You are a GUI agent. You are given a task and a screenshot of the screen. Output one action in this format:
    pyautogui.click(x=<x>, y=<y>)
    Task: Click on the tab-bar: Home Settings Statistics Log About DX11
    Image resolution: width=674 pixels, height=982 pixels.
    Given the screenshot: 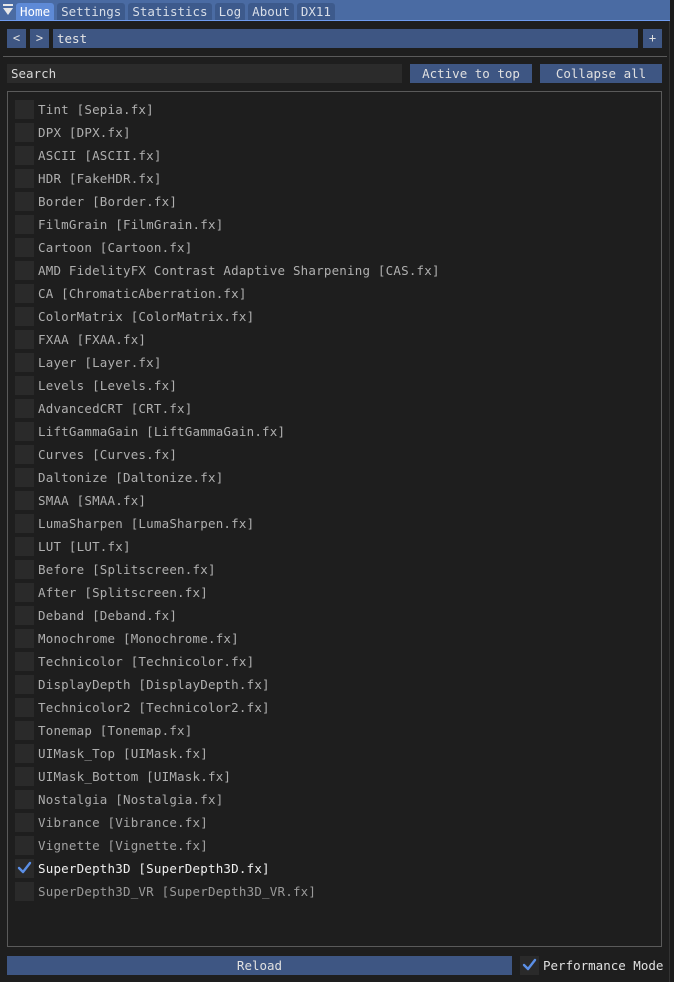 What is the action you would take?
    pyautogui.click(x=335, y=10)
    